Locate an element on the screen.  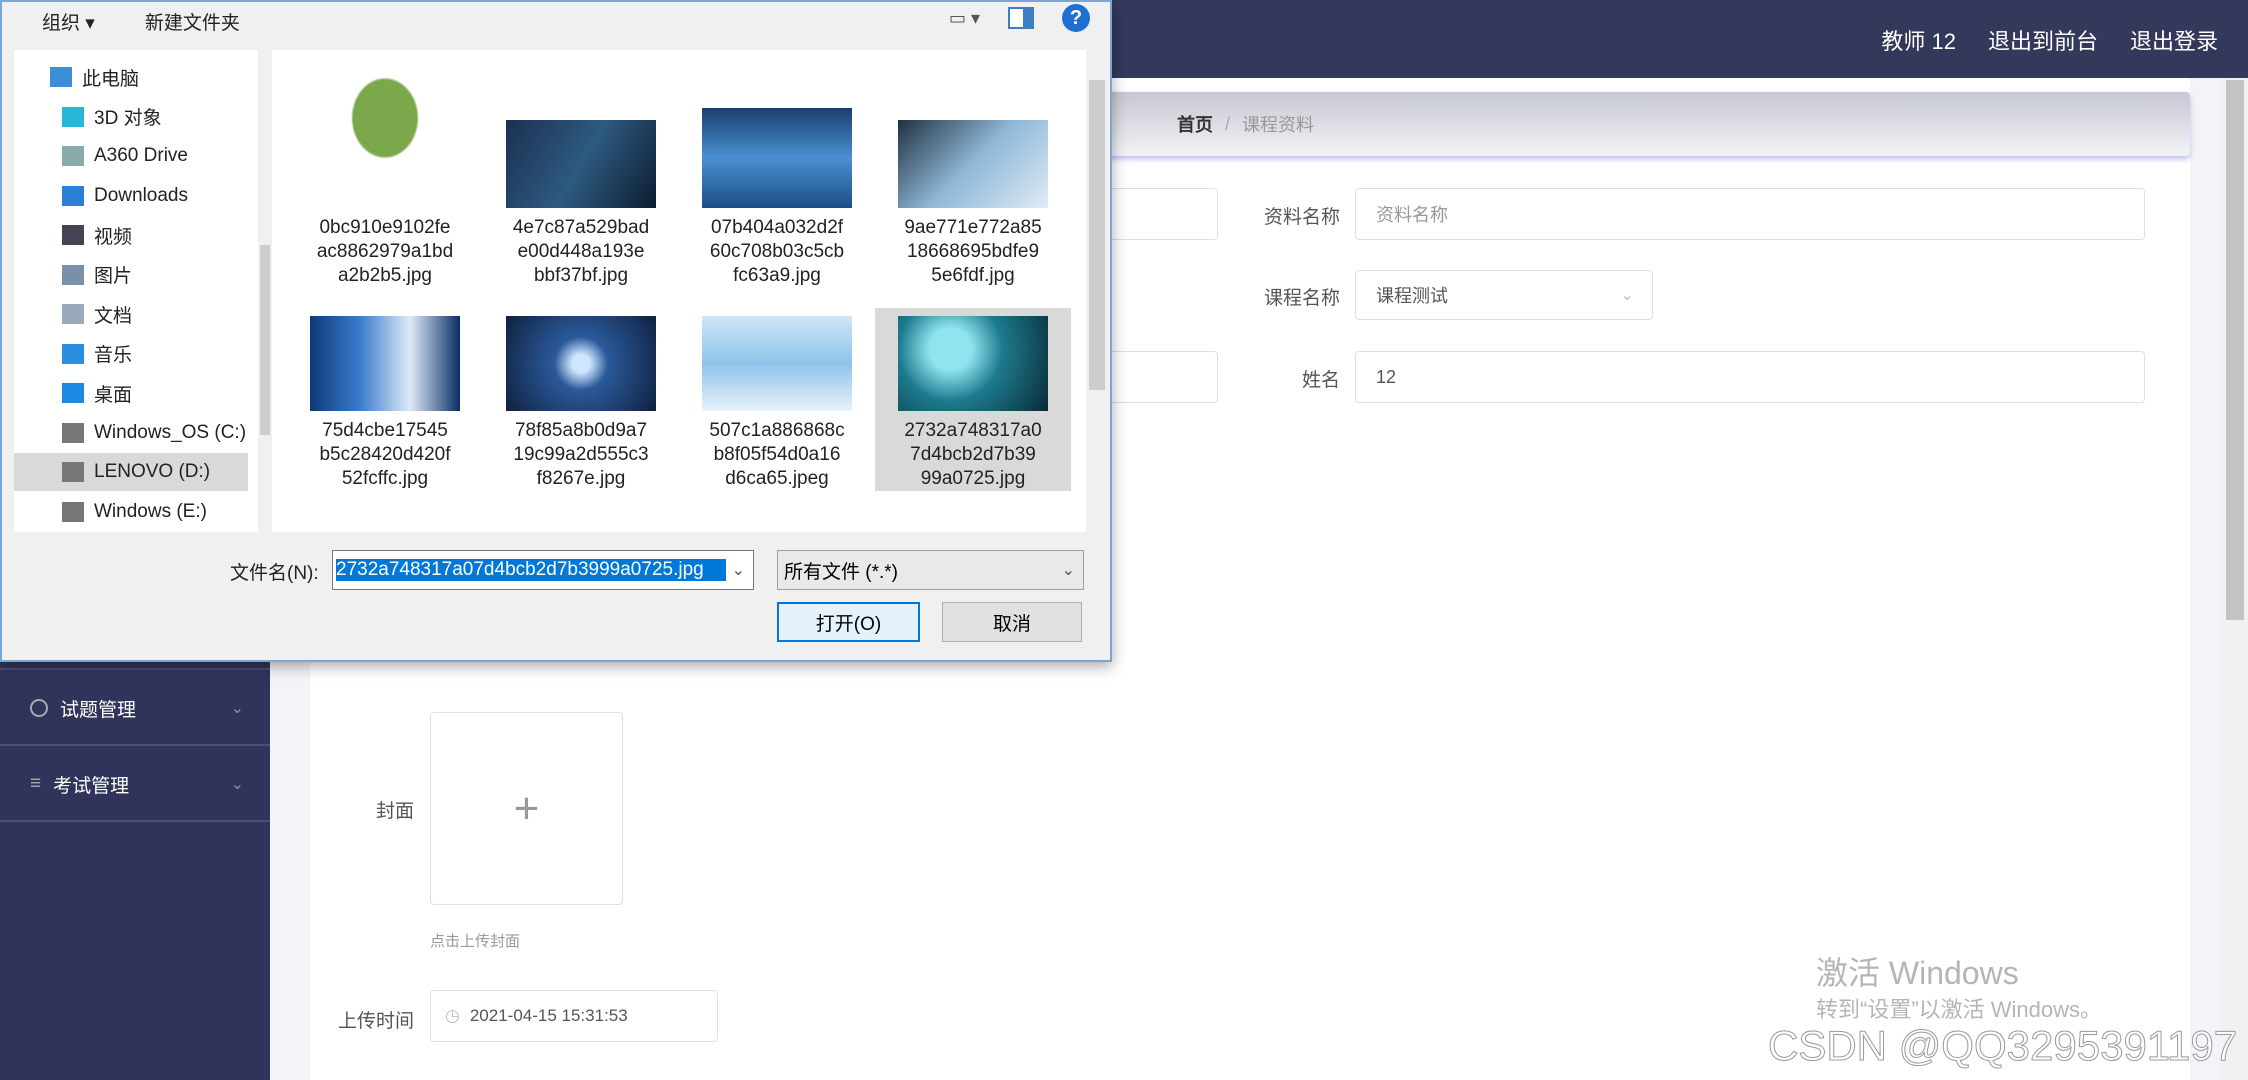
file-tile: 507c1a886868c b8f05f54d0a16 d6ca65.jpeg is located at coordinates (777, 399).